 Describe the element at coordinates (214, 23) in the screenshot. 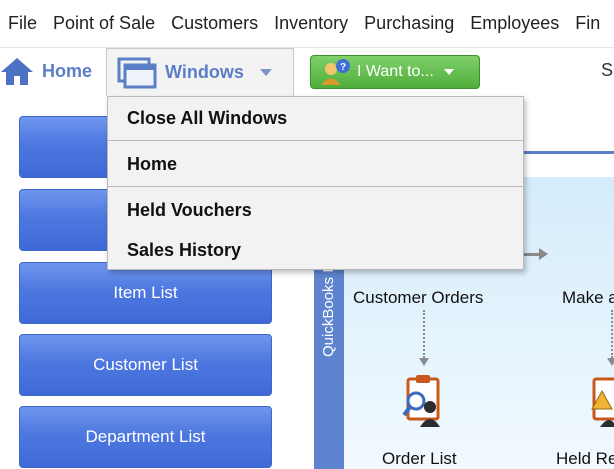

I see `menu-customers: Customers` at that location.